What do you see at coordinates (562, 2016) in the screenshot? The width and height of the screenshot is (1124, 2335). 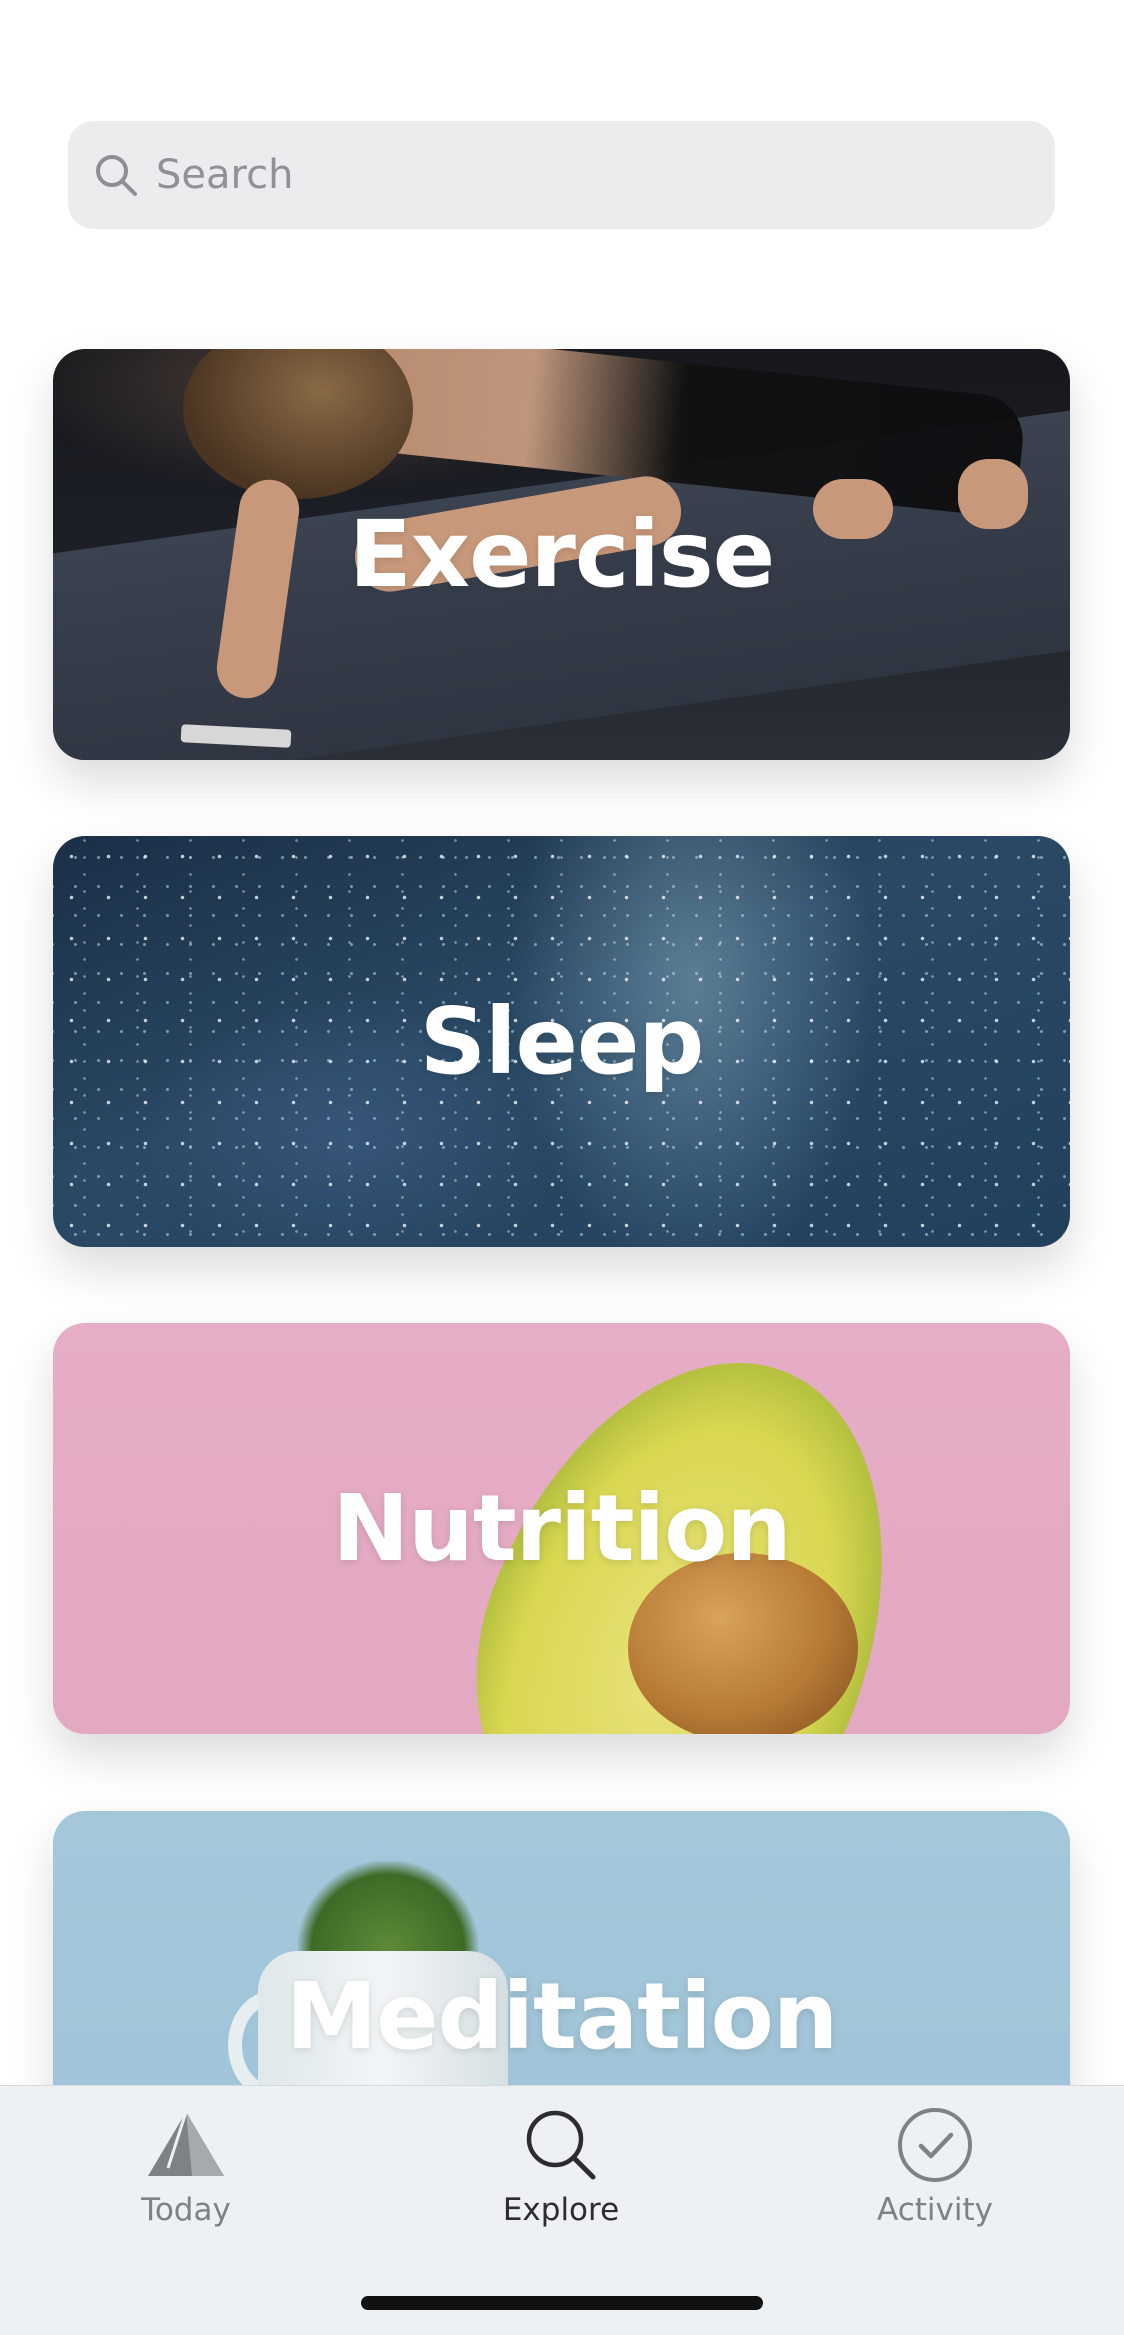 I see `category-title: Meditation` at bounding box center [562, 2016].